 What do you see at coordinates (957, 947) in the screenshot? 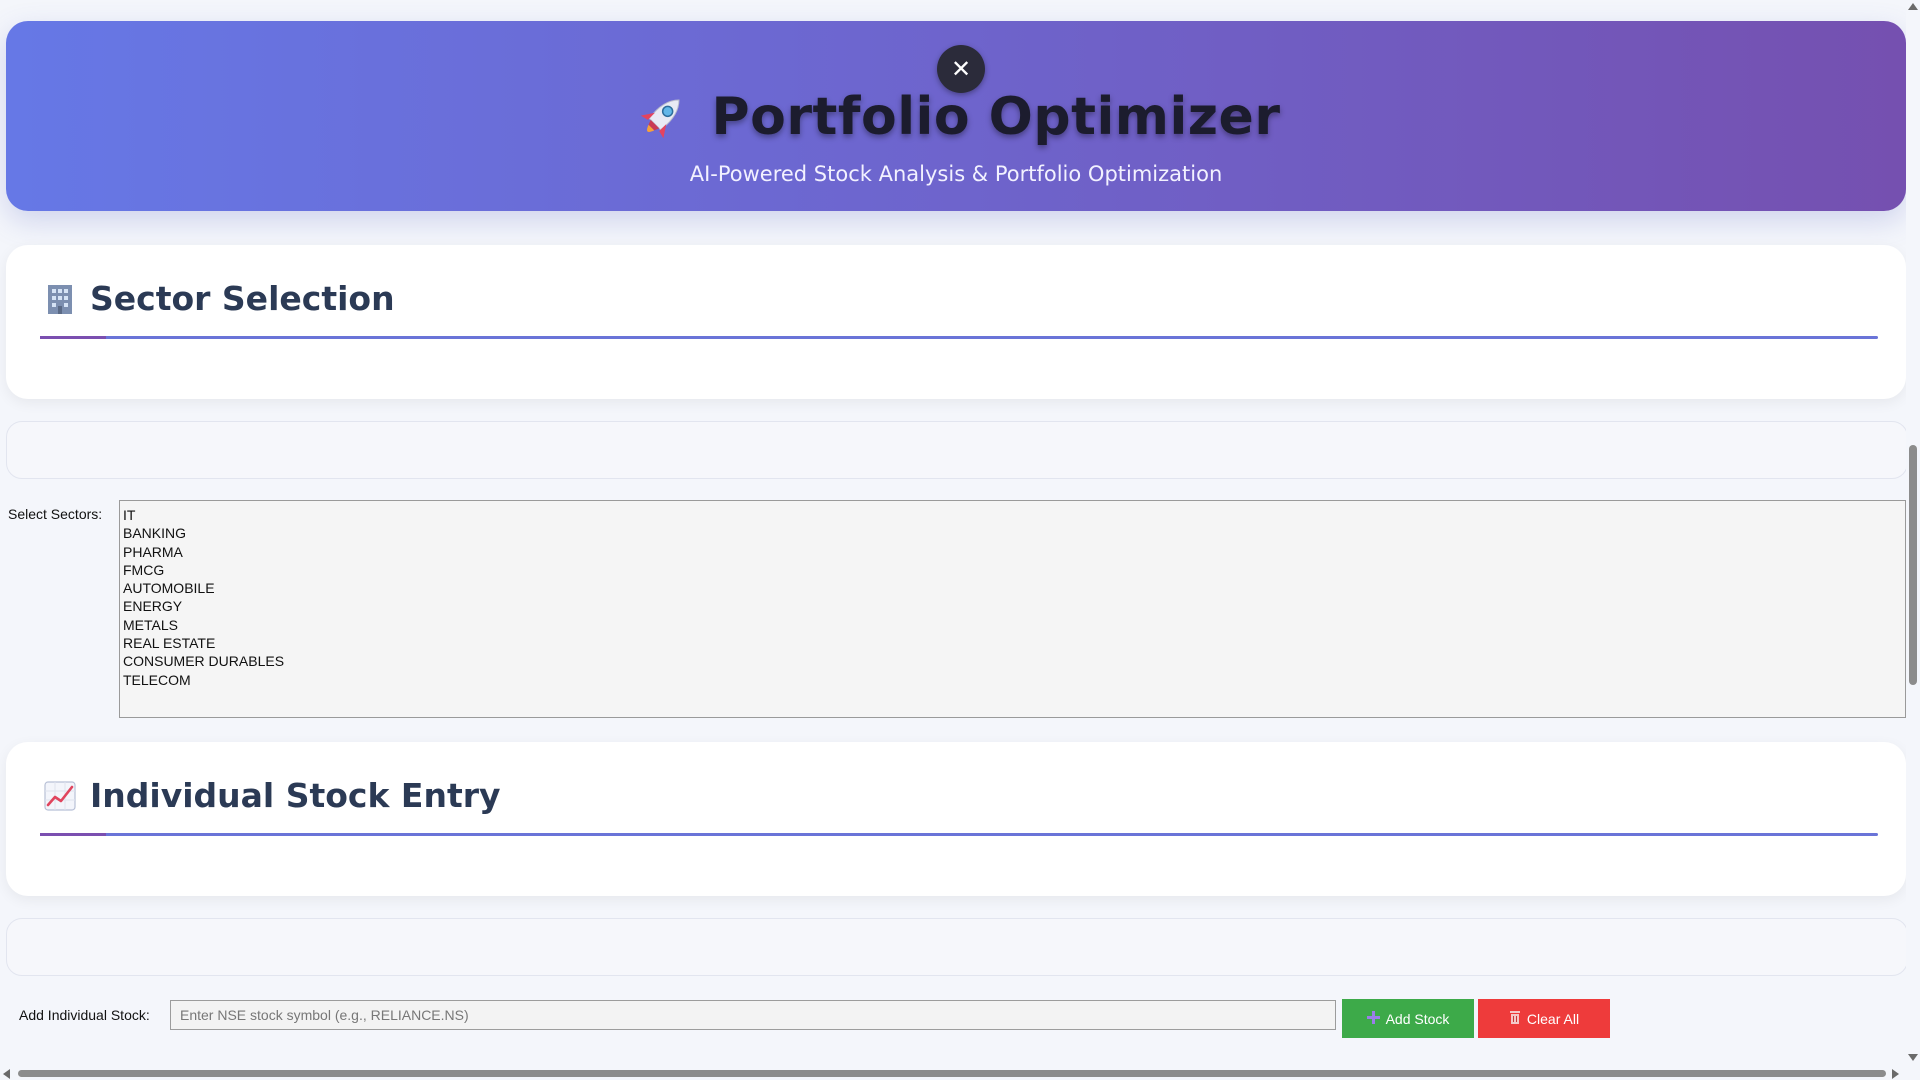
I see `stock-empty-panel` at bounding box center [957, 947].